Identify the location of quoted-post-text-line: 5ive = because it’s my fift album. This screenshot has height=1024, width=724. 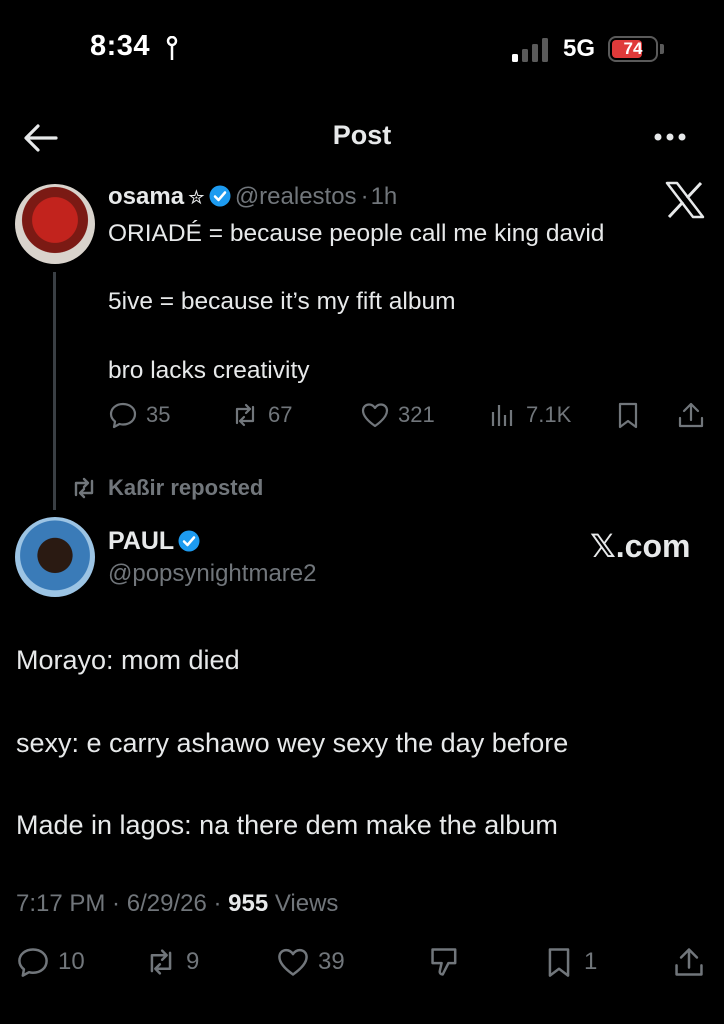
(282, 301).